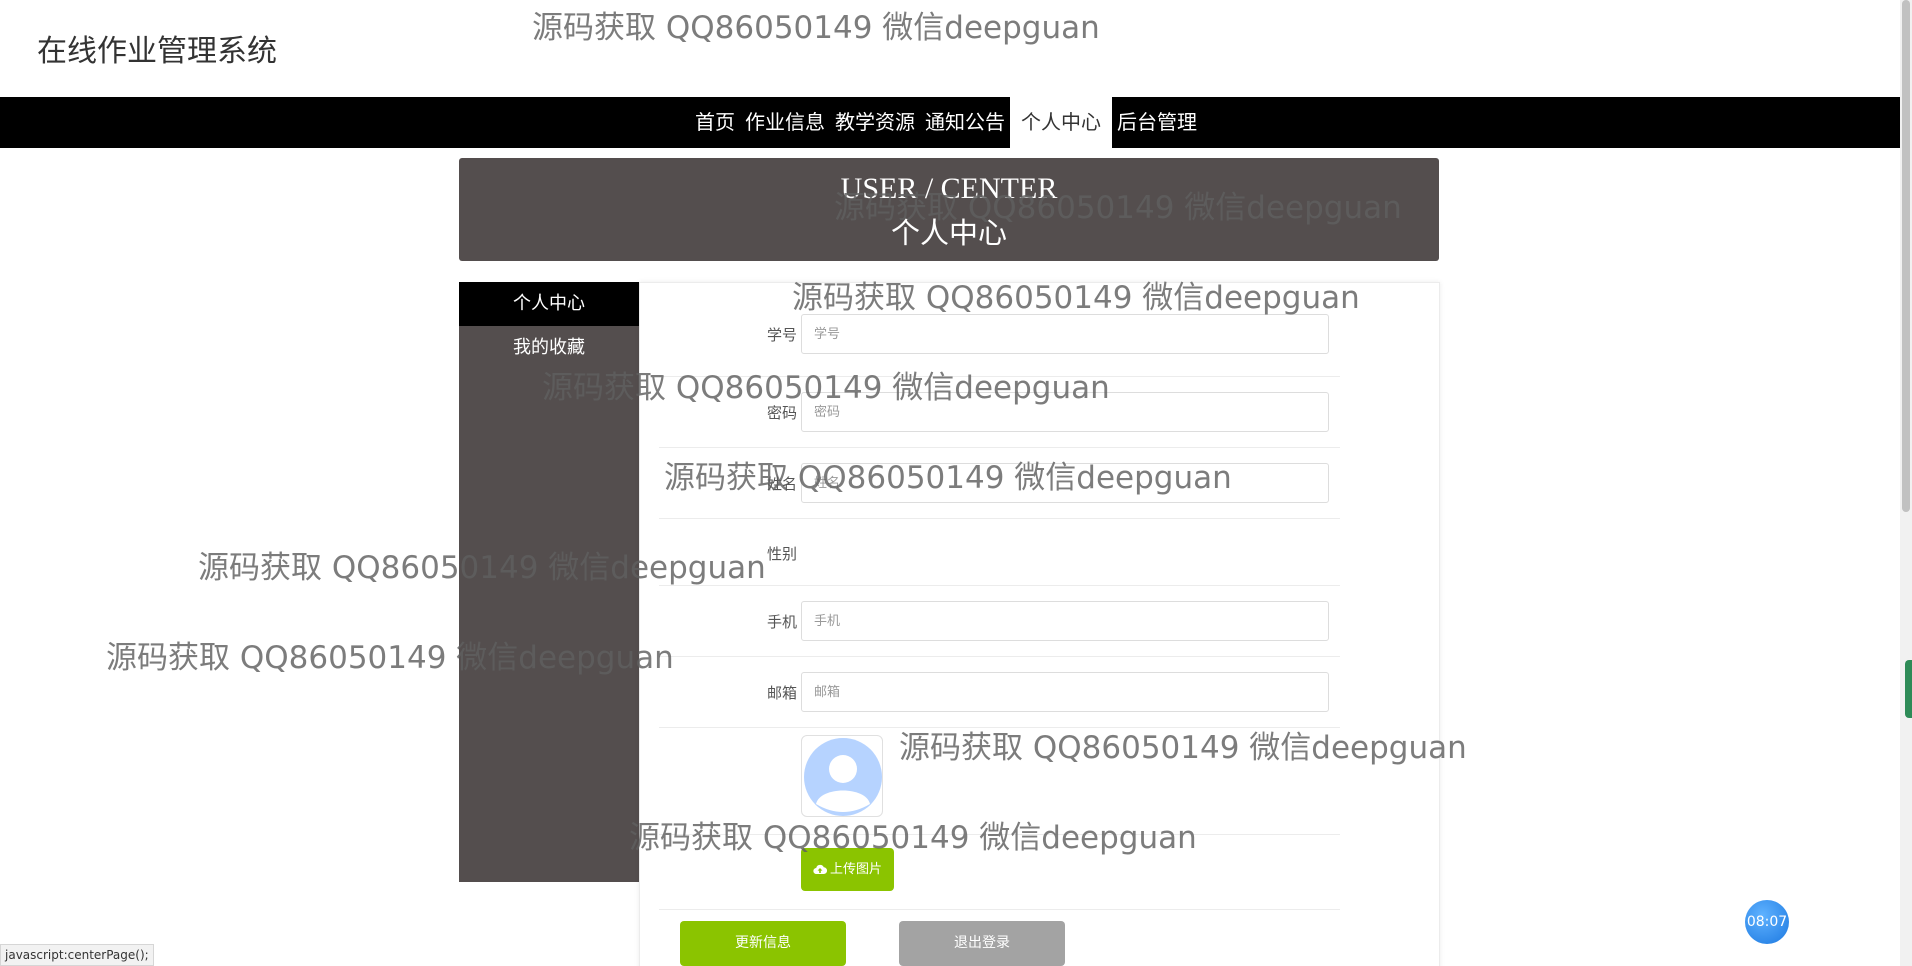 The height and width of the screenshot is (966, 1912). I want to click on banner-title-en: USER / CENTER, so click(949, 188).